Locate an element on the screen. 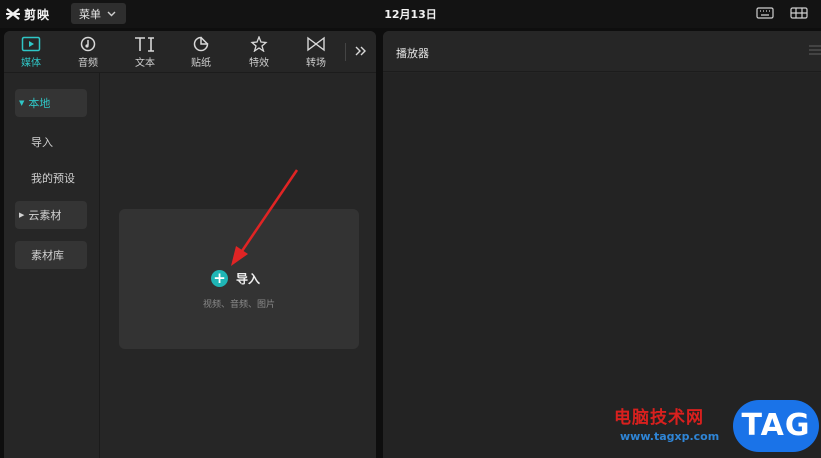 The width and height of the screenshot is (821, 458). sidebar-item-label: 我的预设 is located at coordinates (53, 178).